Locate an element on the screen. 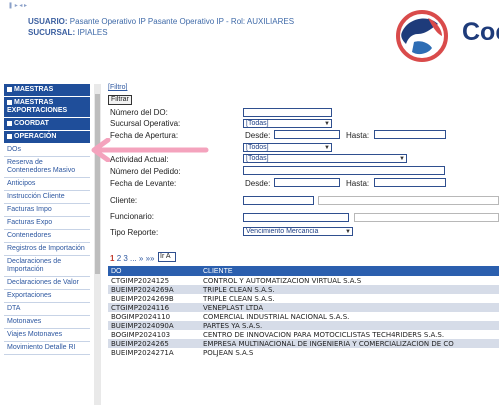  sidebar-item-dos: DOs is located at coordinates (47, 150).